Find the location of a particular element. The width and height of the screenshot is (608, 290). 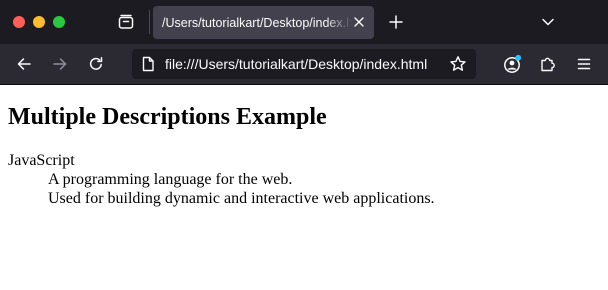

tab-title: /Users/tutorialkart/Desktop/index.html is located at coordinates (257, 22).